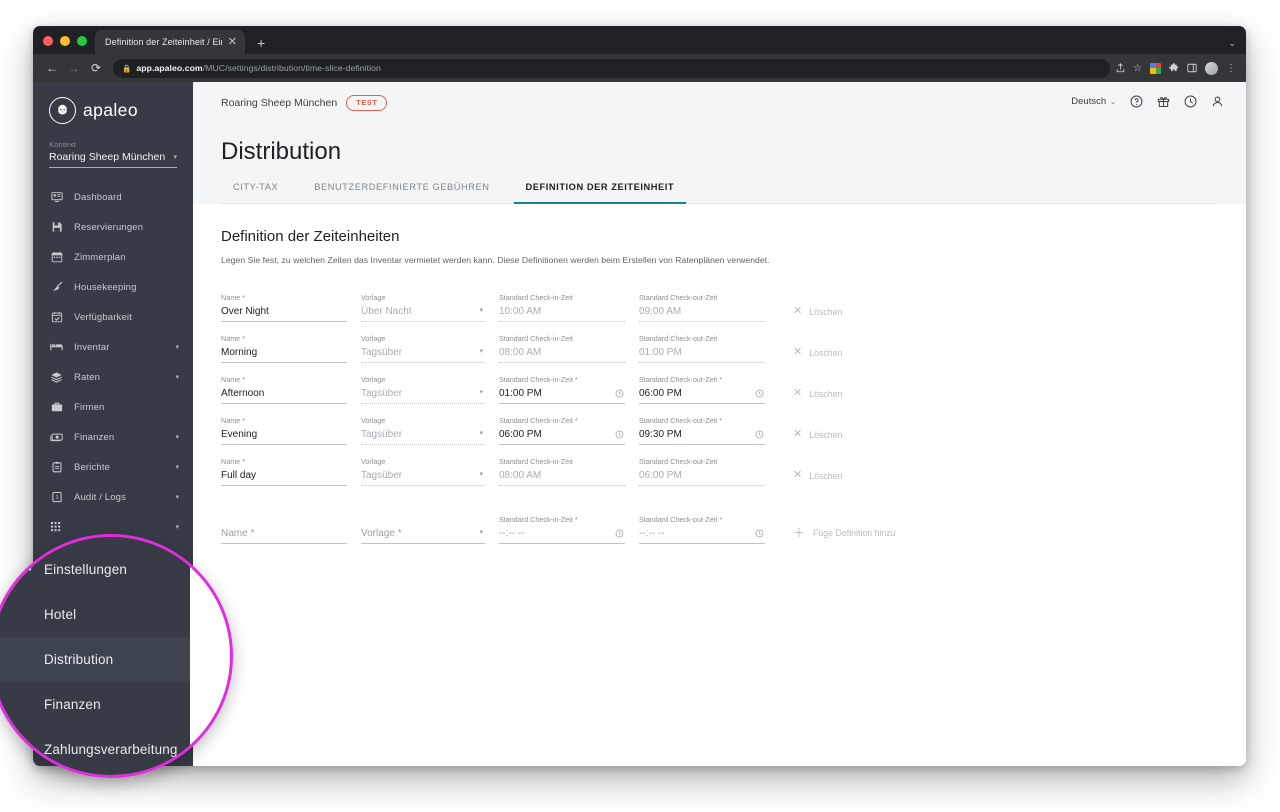  I want to click on sidebar-item-firmen: Firmen, so click(113, 407).